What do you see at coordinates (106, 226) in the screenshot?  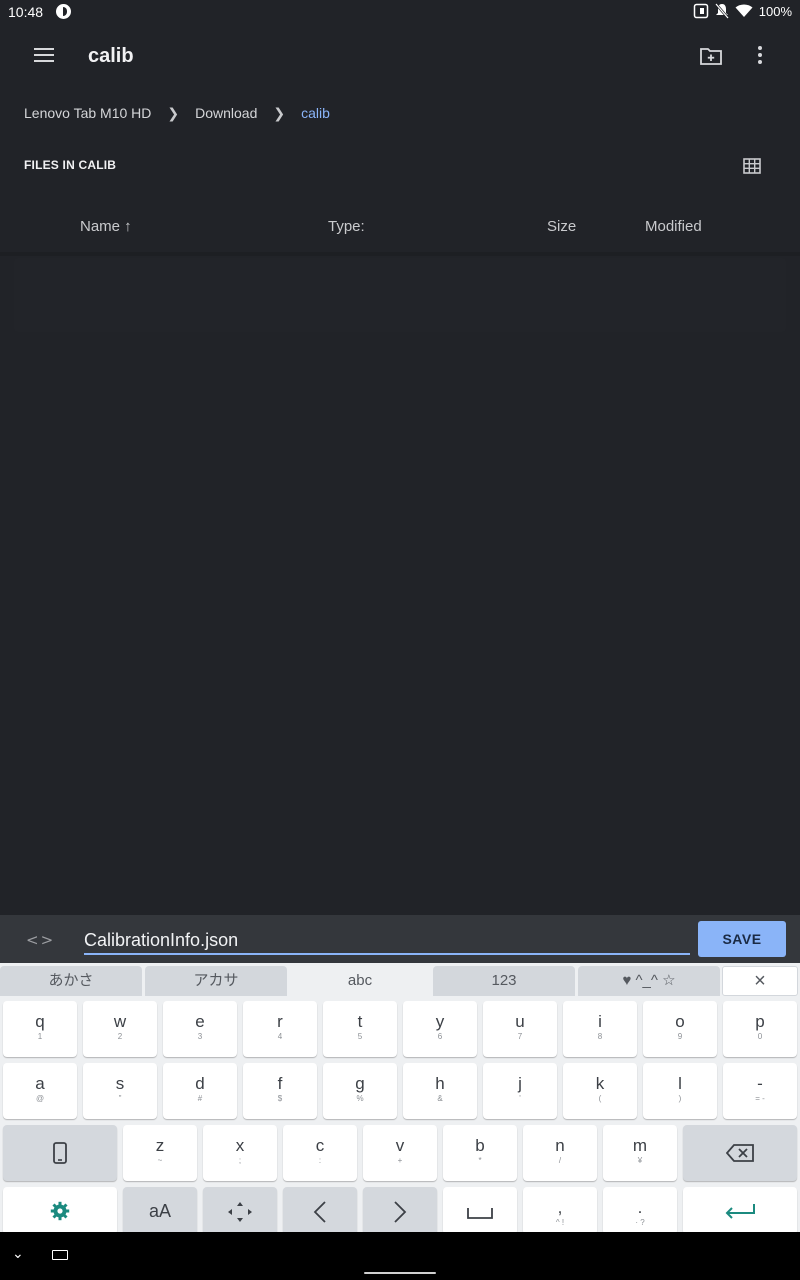 I see `column-name: Name ↑` at bounding box center [106, 226].